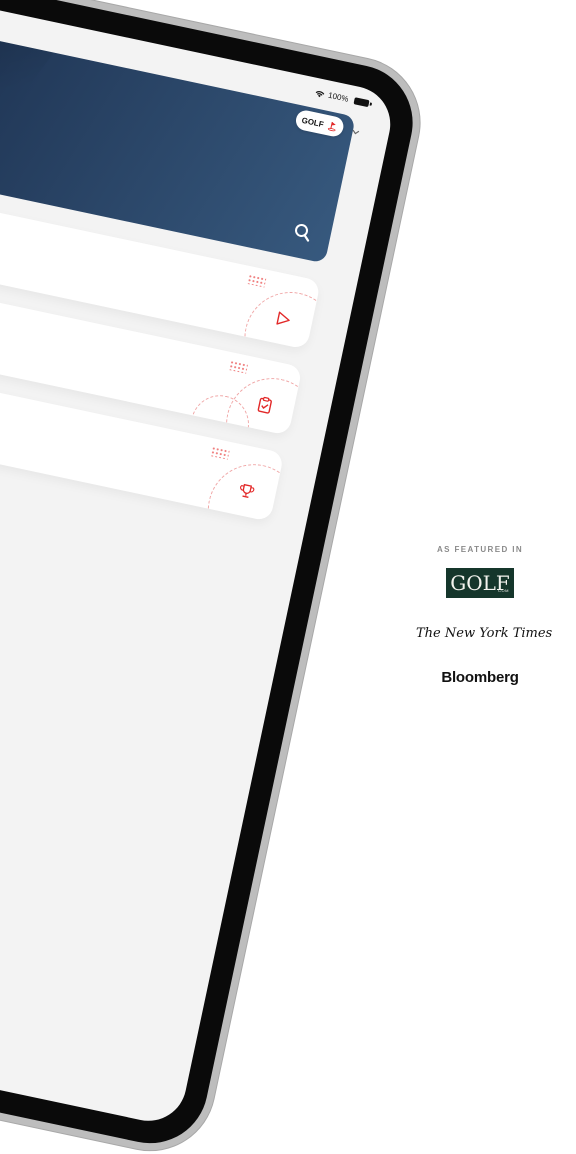  What do you see at coordinates (338, 97) in the screenshot?
I see `battery-percent: 100%` at bounding box center [338, 97].